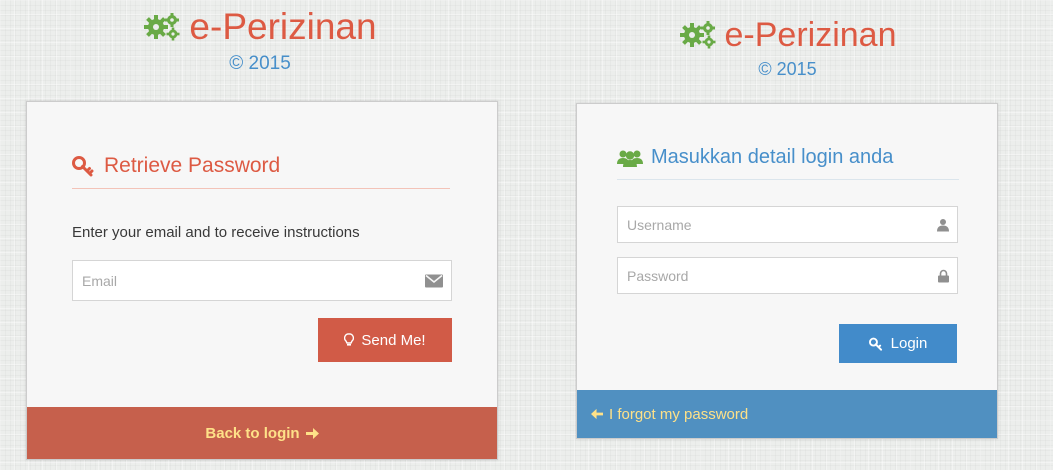 The image size is (1053, 470). What do you see at coordinates (787, 414) in the screenshot?
I see `forgot-password-link: I forgot my password` at bounding box center [787, 414].